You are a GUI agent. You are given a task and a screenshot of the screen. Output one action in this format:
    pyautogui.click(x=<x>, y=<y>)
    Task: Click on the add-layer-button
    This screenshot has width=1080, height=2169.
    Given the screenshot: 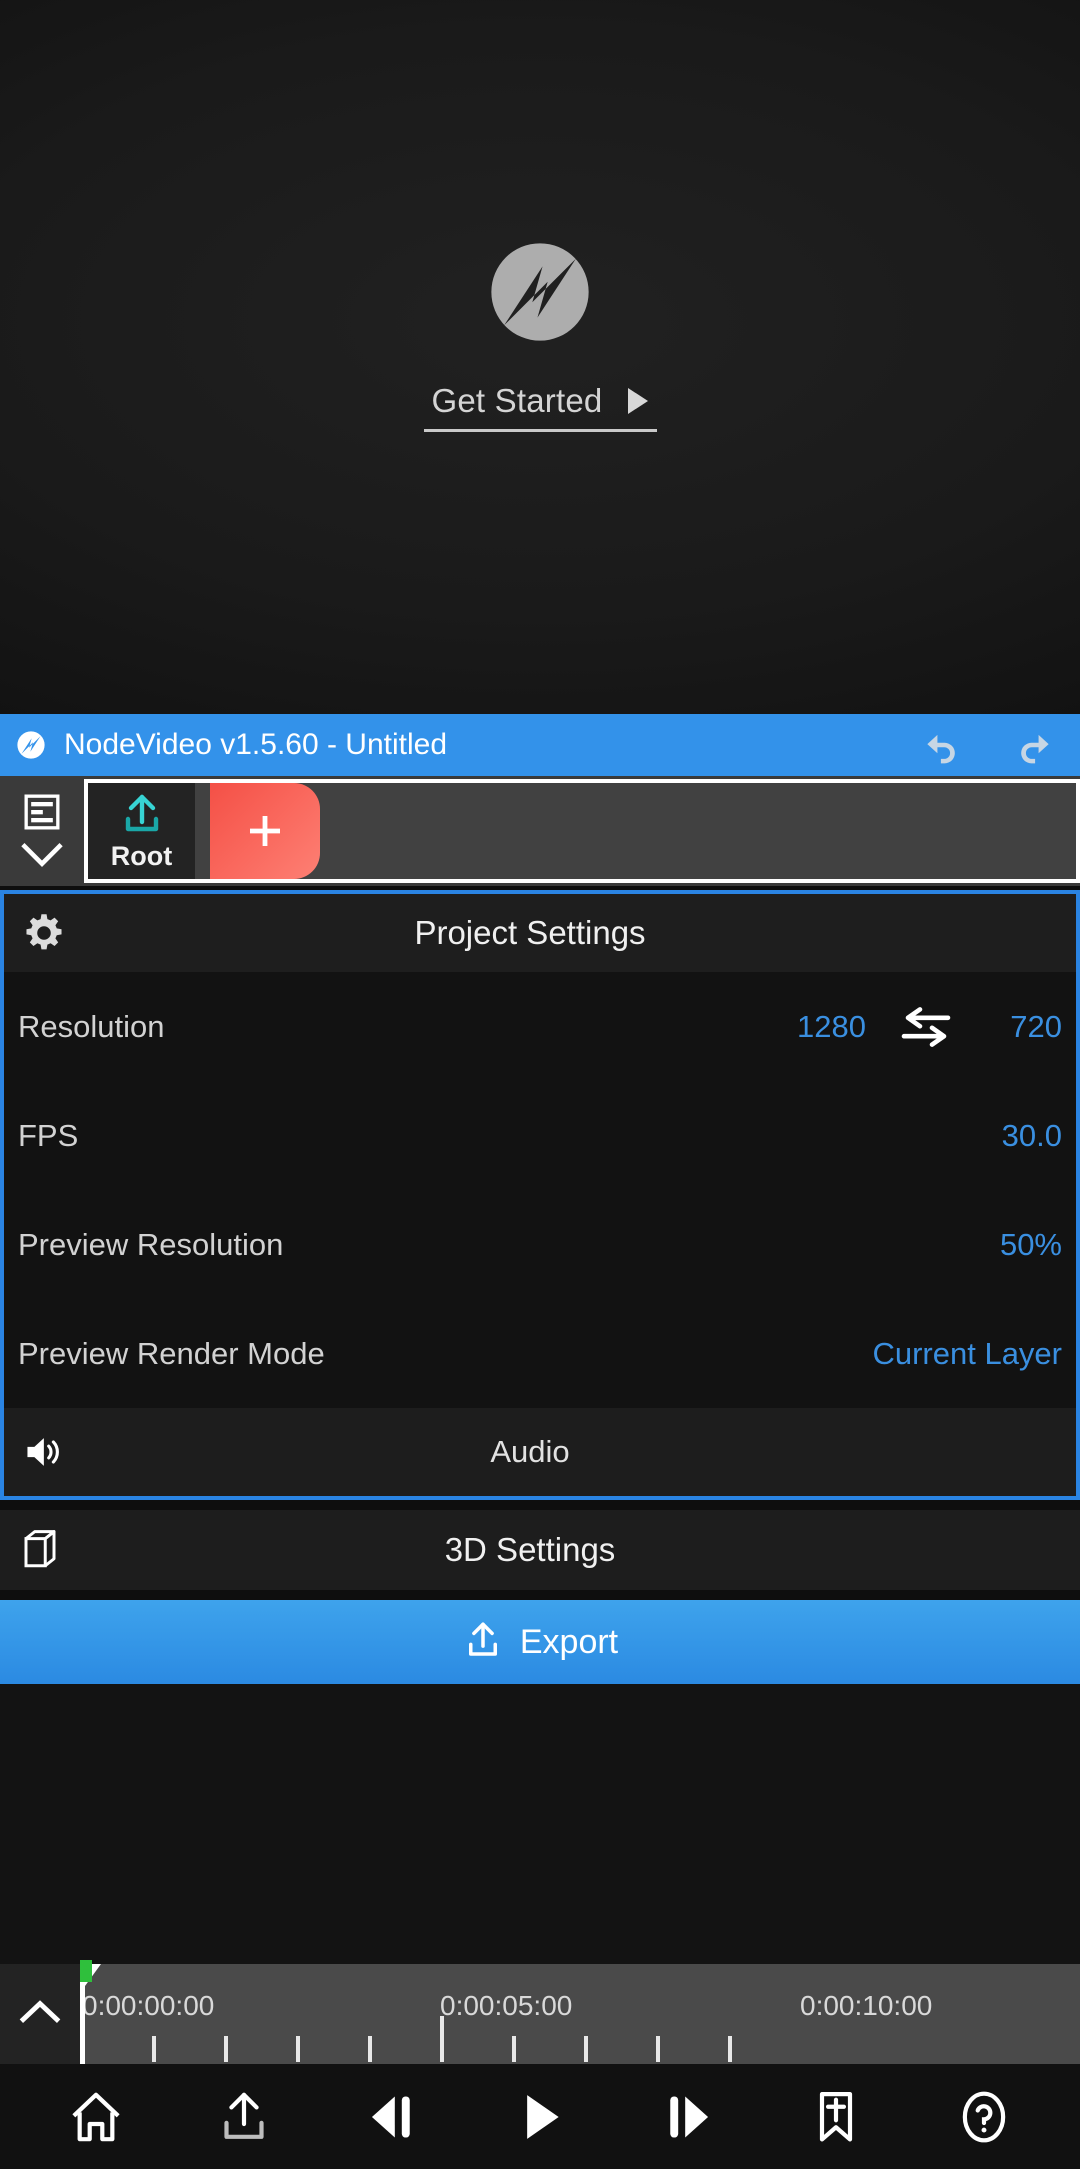 What is the action you would take?
    pyautogui.click(x=265, y=831)
    